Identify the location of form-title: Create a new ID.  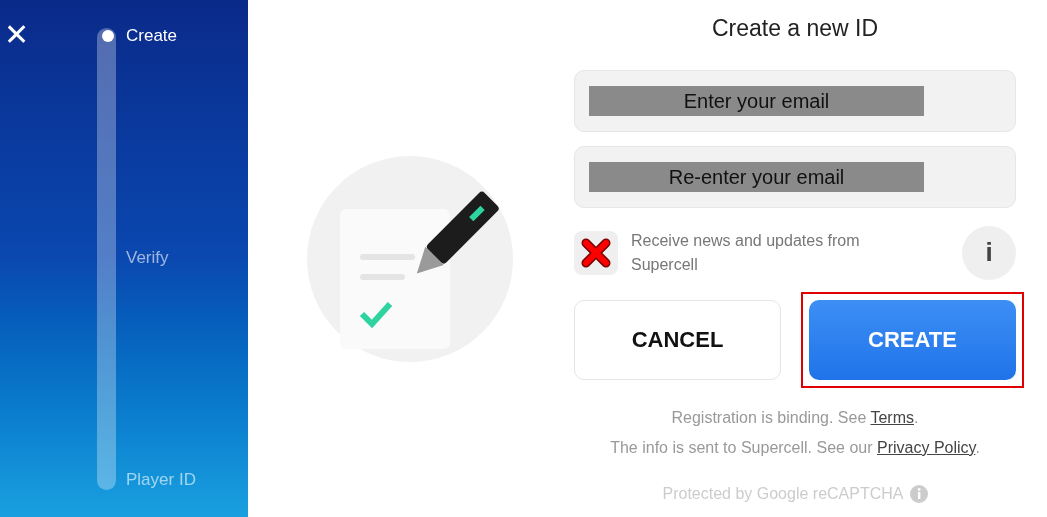
(795, 29).